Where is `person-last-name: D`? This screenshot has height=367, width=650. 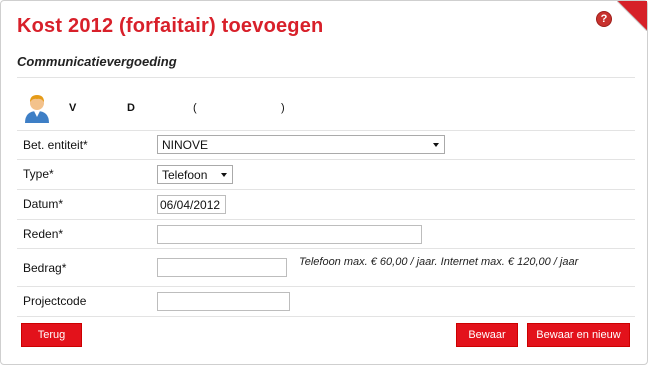 person-last-name: D is located at coordinates (131, 108).